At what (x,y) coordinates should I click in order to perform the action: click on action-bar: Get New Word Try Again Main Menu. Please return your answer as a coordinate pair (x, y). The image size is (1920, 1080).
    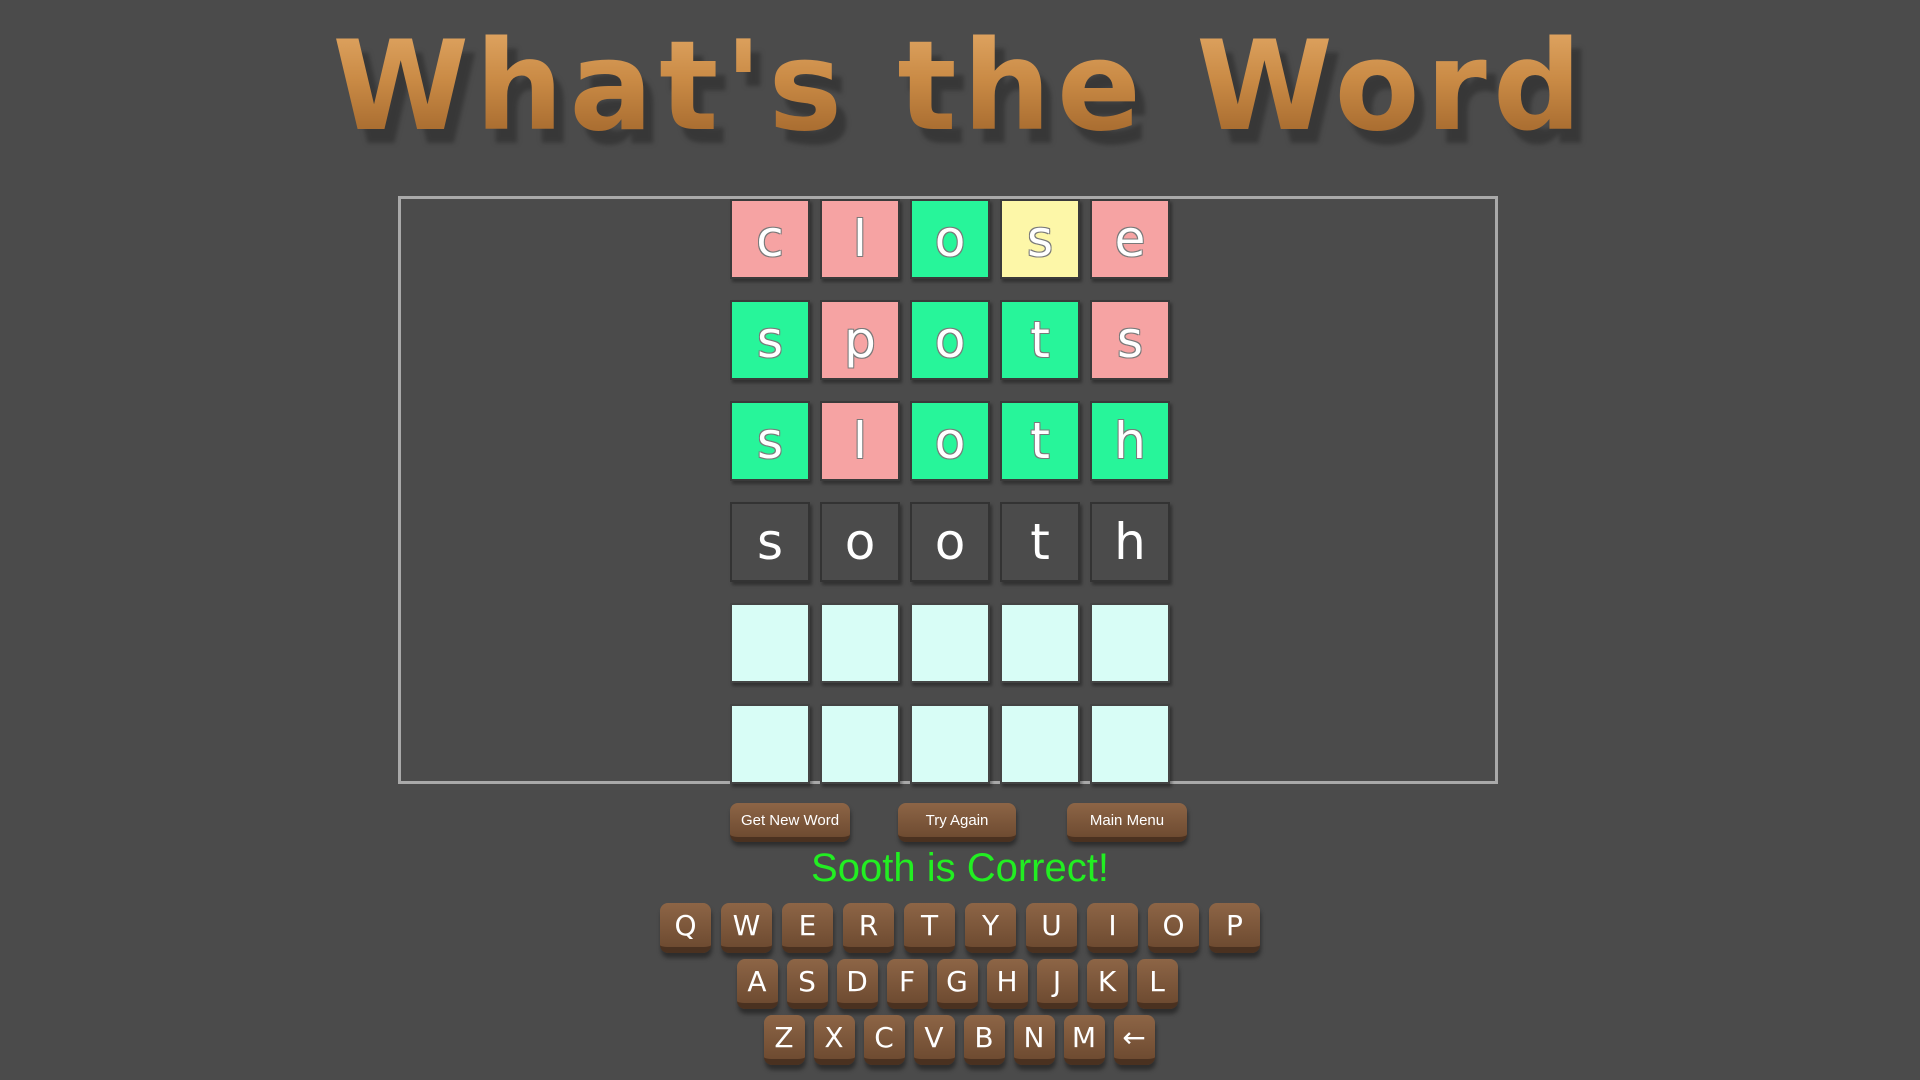
    Looking at the image, I should click on (960, 823).